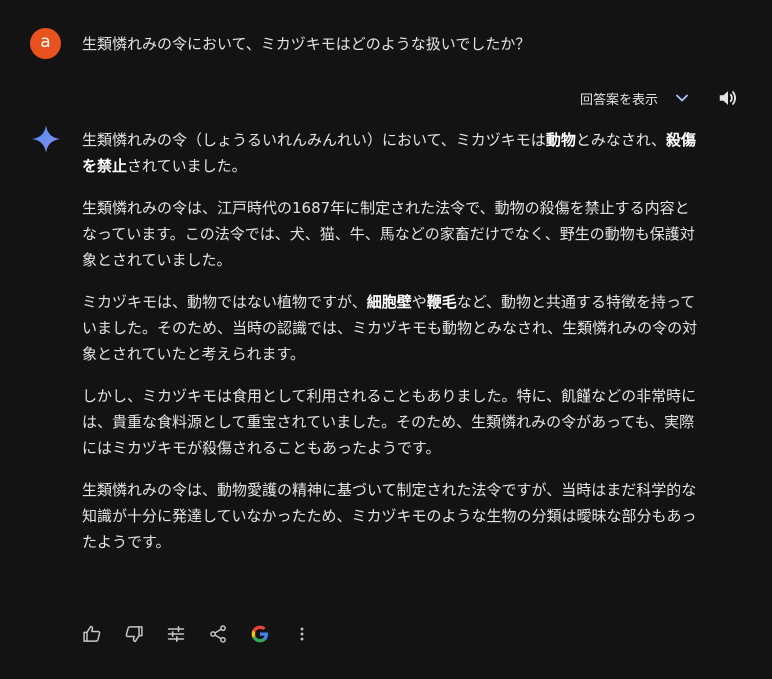 This screenshot has height=679, width=772. I want to click on text-segment: とみなされ、, so click(620, 140).